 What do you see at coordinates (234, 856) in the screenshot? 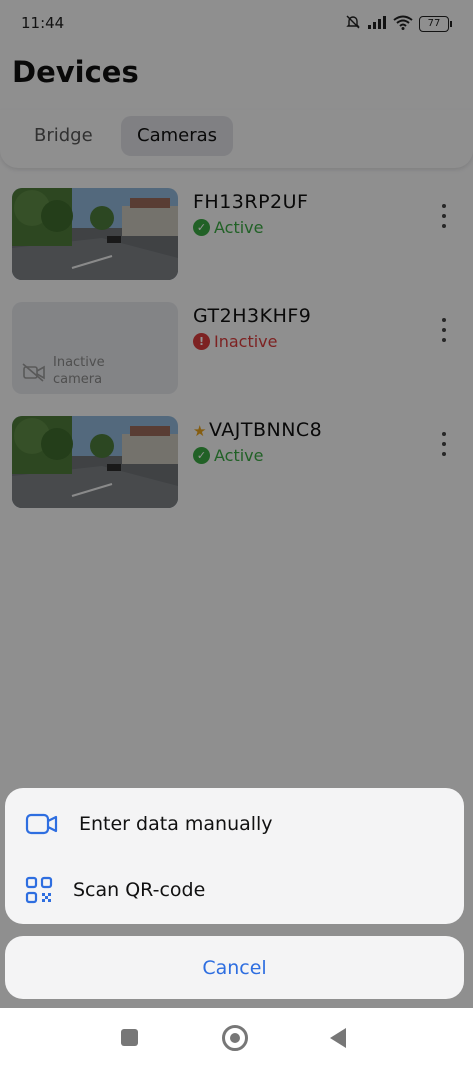
I see `add-device-sheet: Enter data manually Scan QR-code` at bounding box center [234, 856].